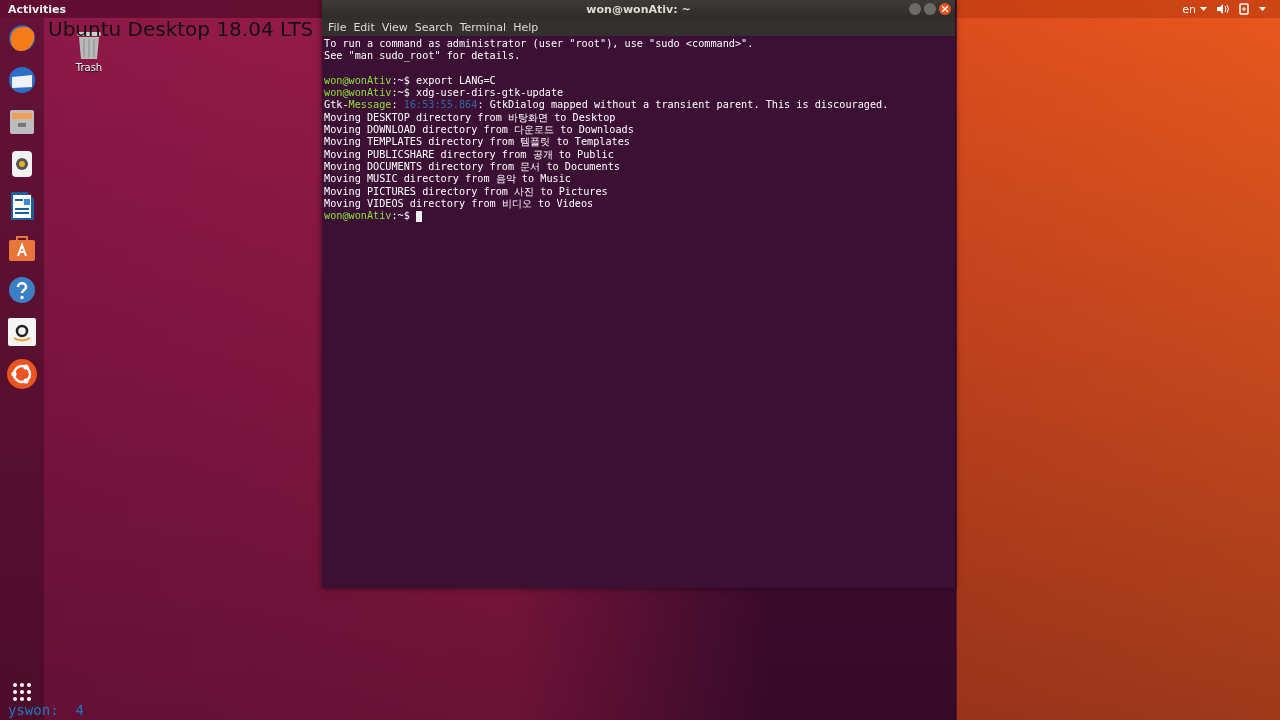 The width and height of the screenshot is (1280, 720). Describe the element at coordinates (459, 204) in the screenshot. I see `terminal-text: Moving VIDEOS directory from 비디오 to Videos` at that location.